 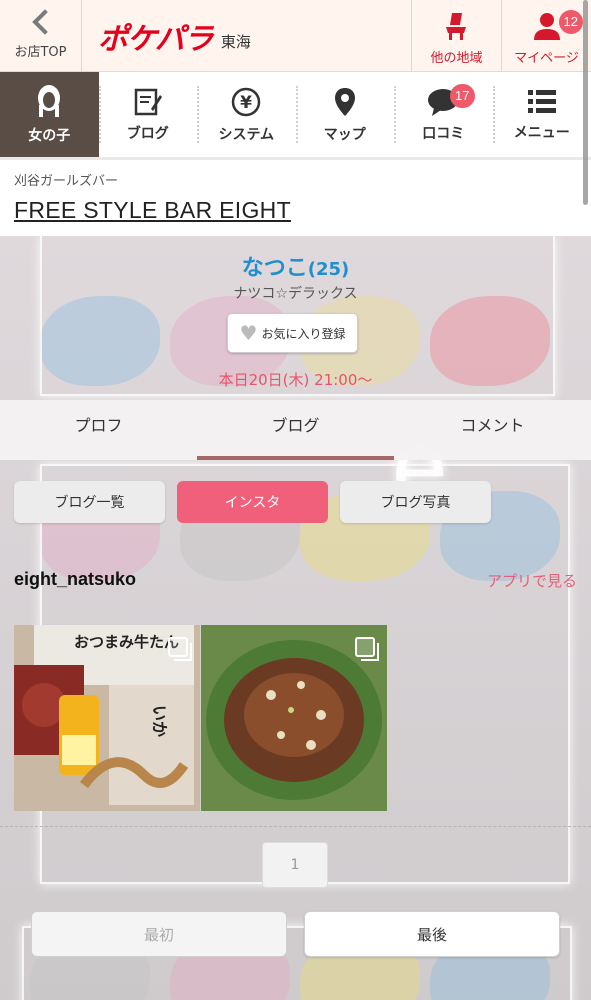 I want to click on shop-name-link: FREE STYLE BAR EIGHT, so click(x=295, y=210).